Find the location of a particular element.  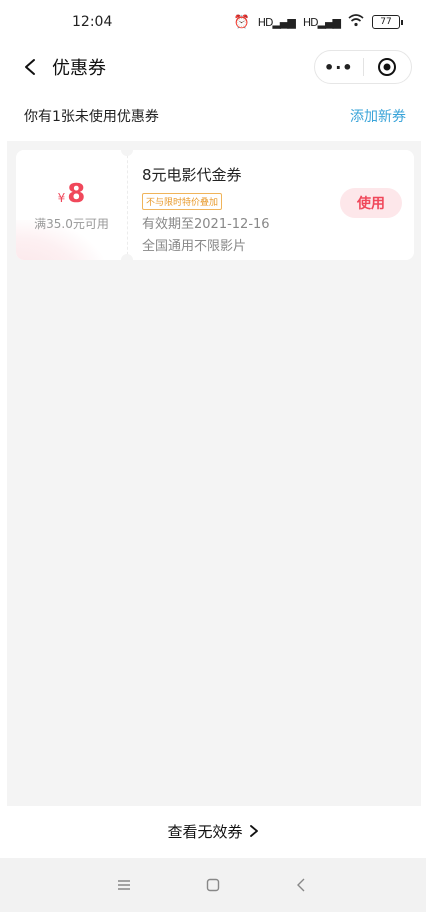

system-nav-bar is located at coordinates (213, 885).